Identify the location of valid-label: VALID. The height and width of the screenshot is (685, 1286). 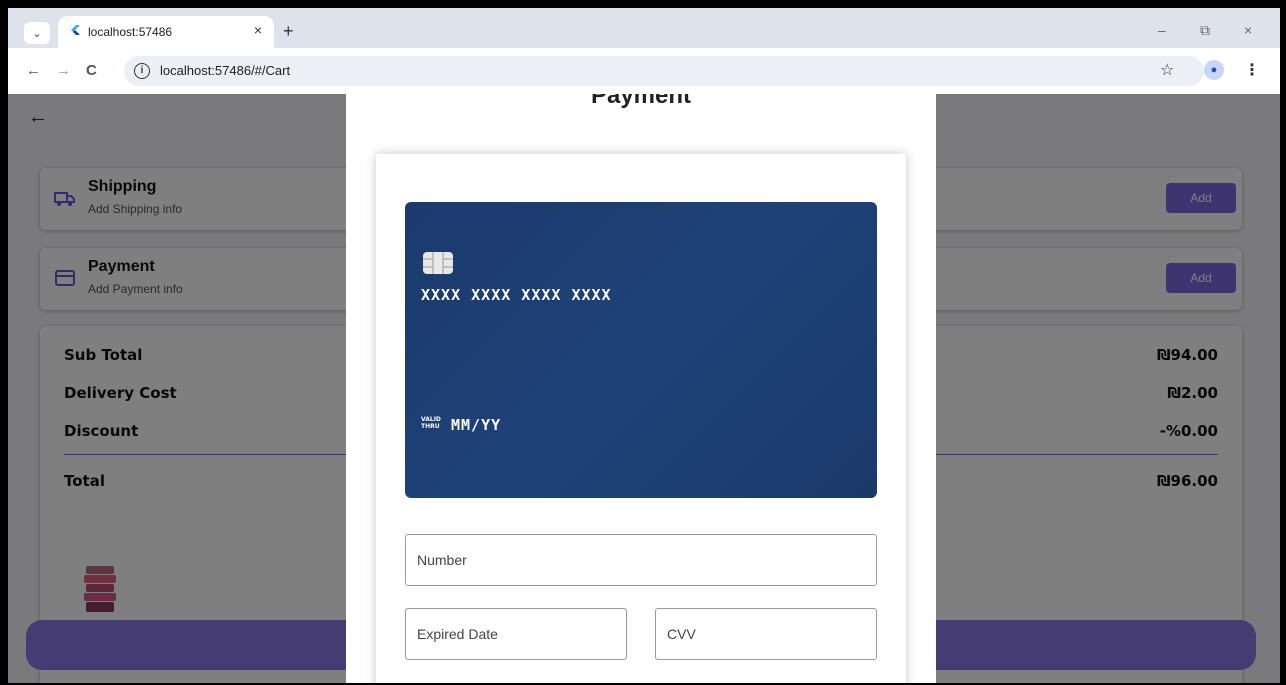
(431, 419).